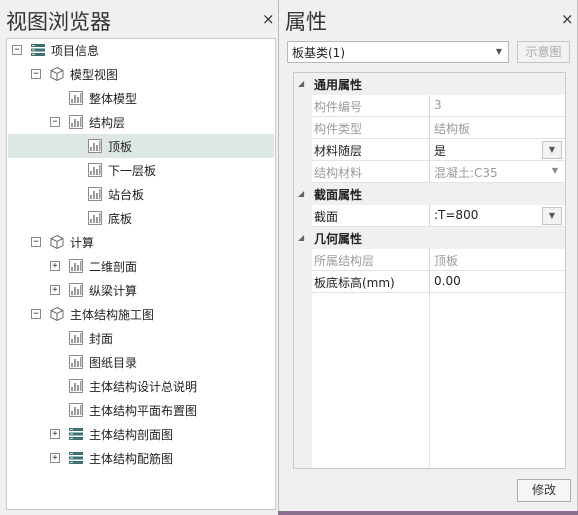  I want to click on preview-button: 示意图, so click(543, 52).